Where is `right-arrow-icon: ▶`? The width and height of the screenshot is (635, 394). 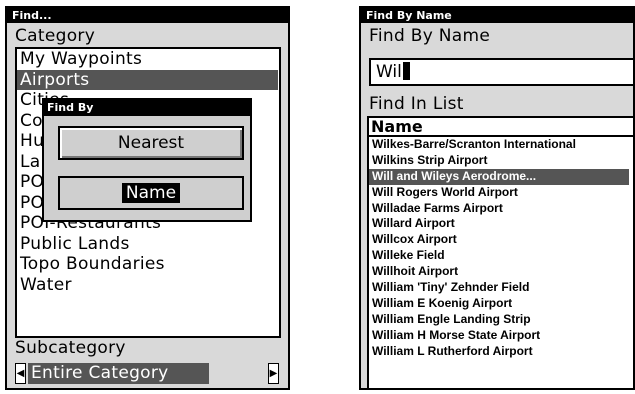
right-arrow-icon: ▶ is located at coordinates (273, 373).